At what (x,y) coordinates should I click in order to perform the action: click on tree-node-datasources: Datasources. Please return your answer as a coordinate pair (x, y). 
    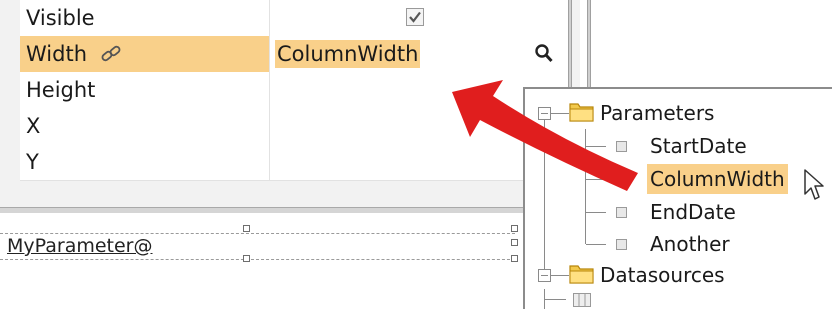
    Looking at the image, I should click on (662, 275).